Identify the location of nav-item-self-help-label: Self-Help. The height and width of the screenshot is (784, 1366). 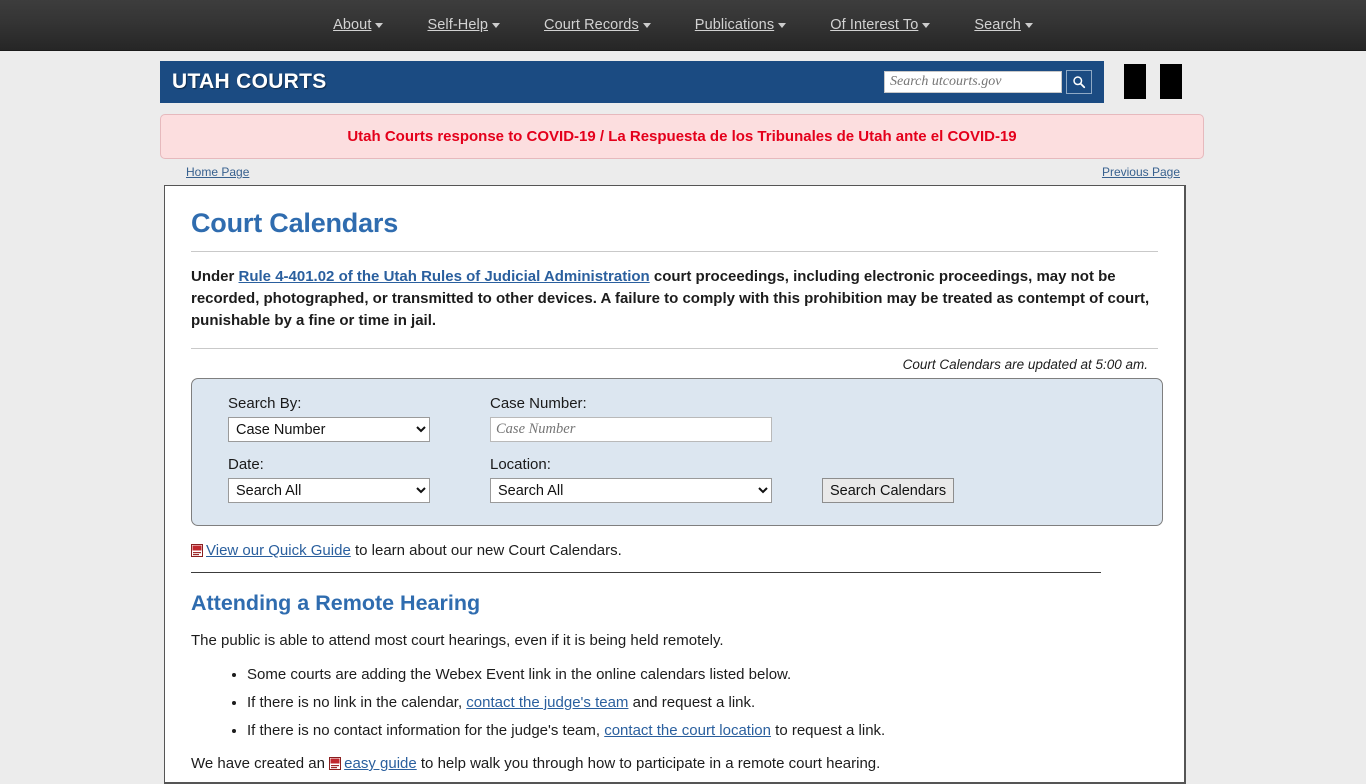
(458, 25).